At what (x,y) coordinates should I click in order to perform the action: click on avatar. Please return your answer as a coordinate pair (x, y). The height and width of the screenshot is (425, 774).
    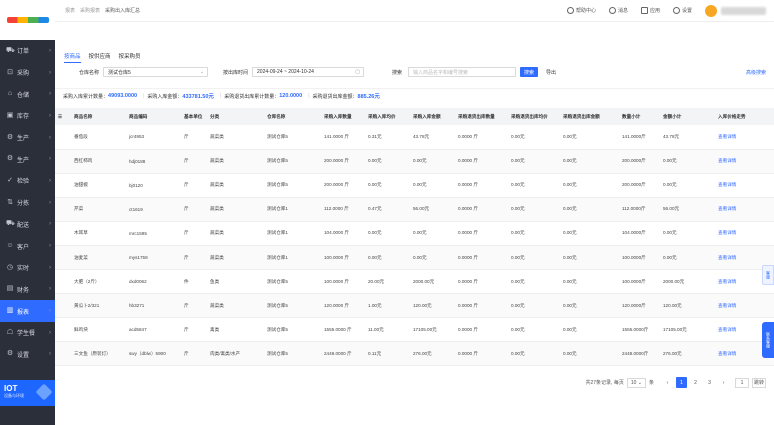
    Looking at the image, I should click on (711, 10).